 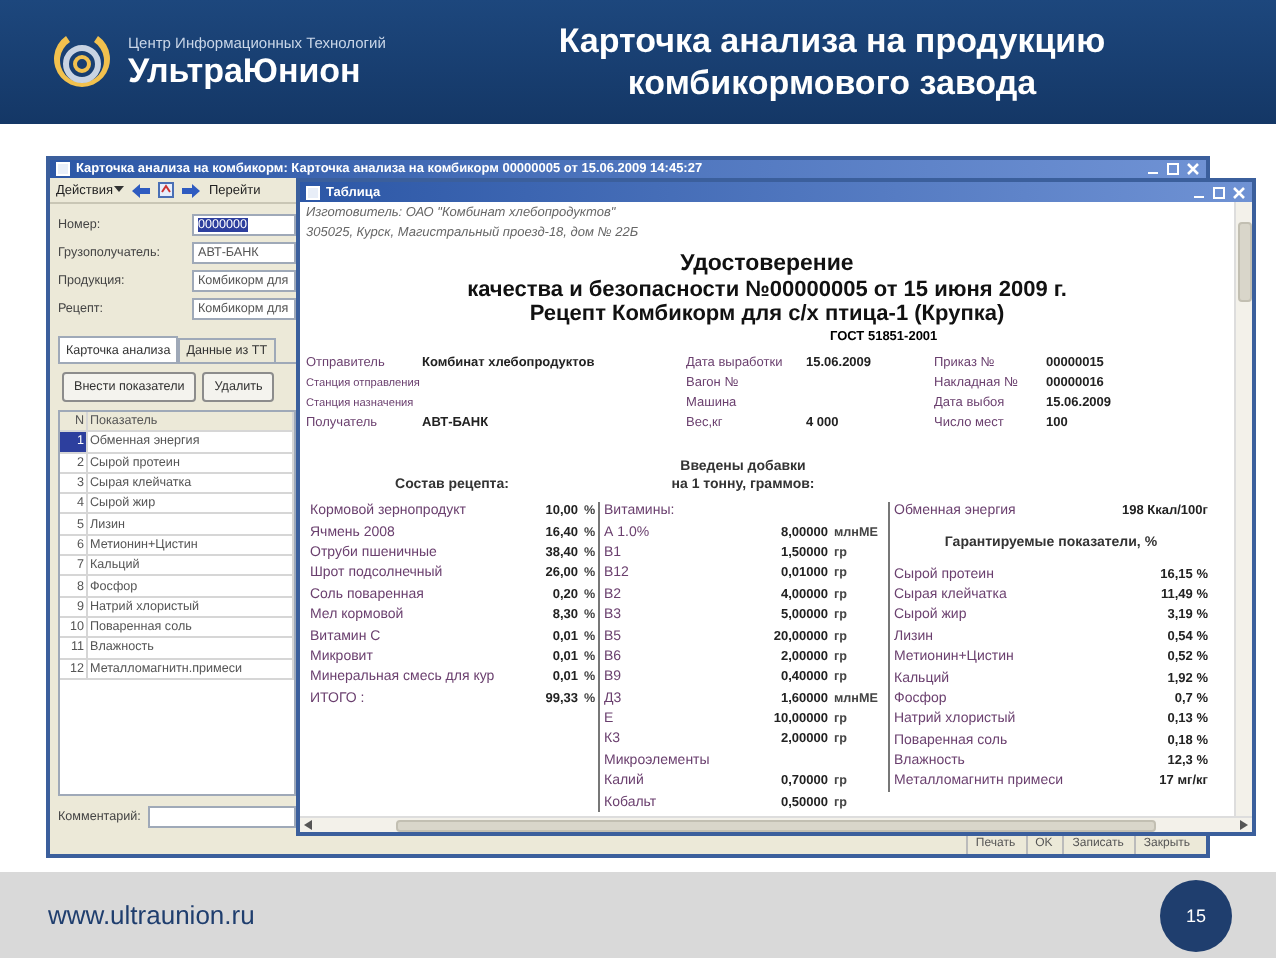 I want to click on report-heading: Удостоверение, so click(x=767, y=264).